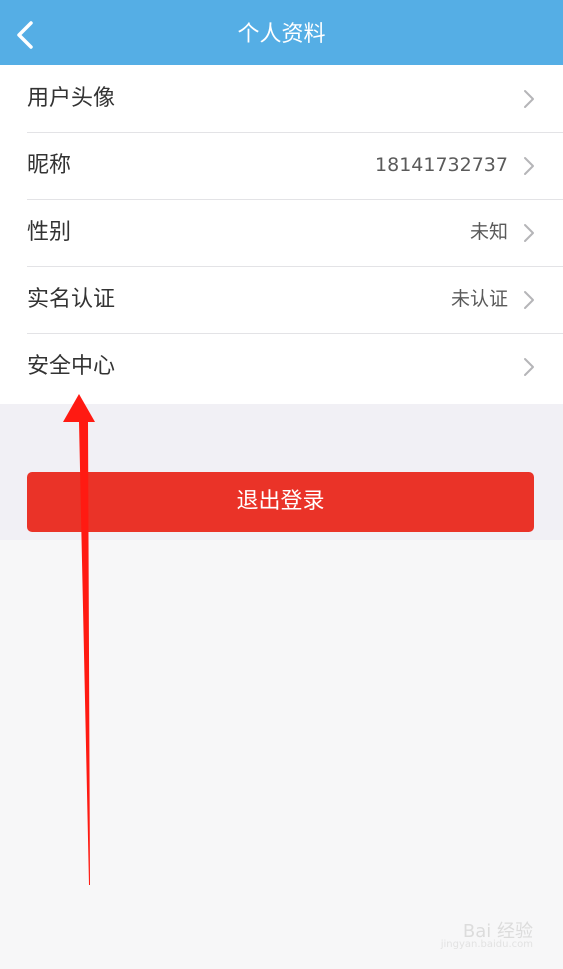  I want to click on gender-value: 未知, so click(488, 232).